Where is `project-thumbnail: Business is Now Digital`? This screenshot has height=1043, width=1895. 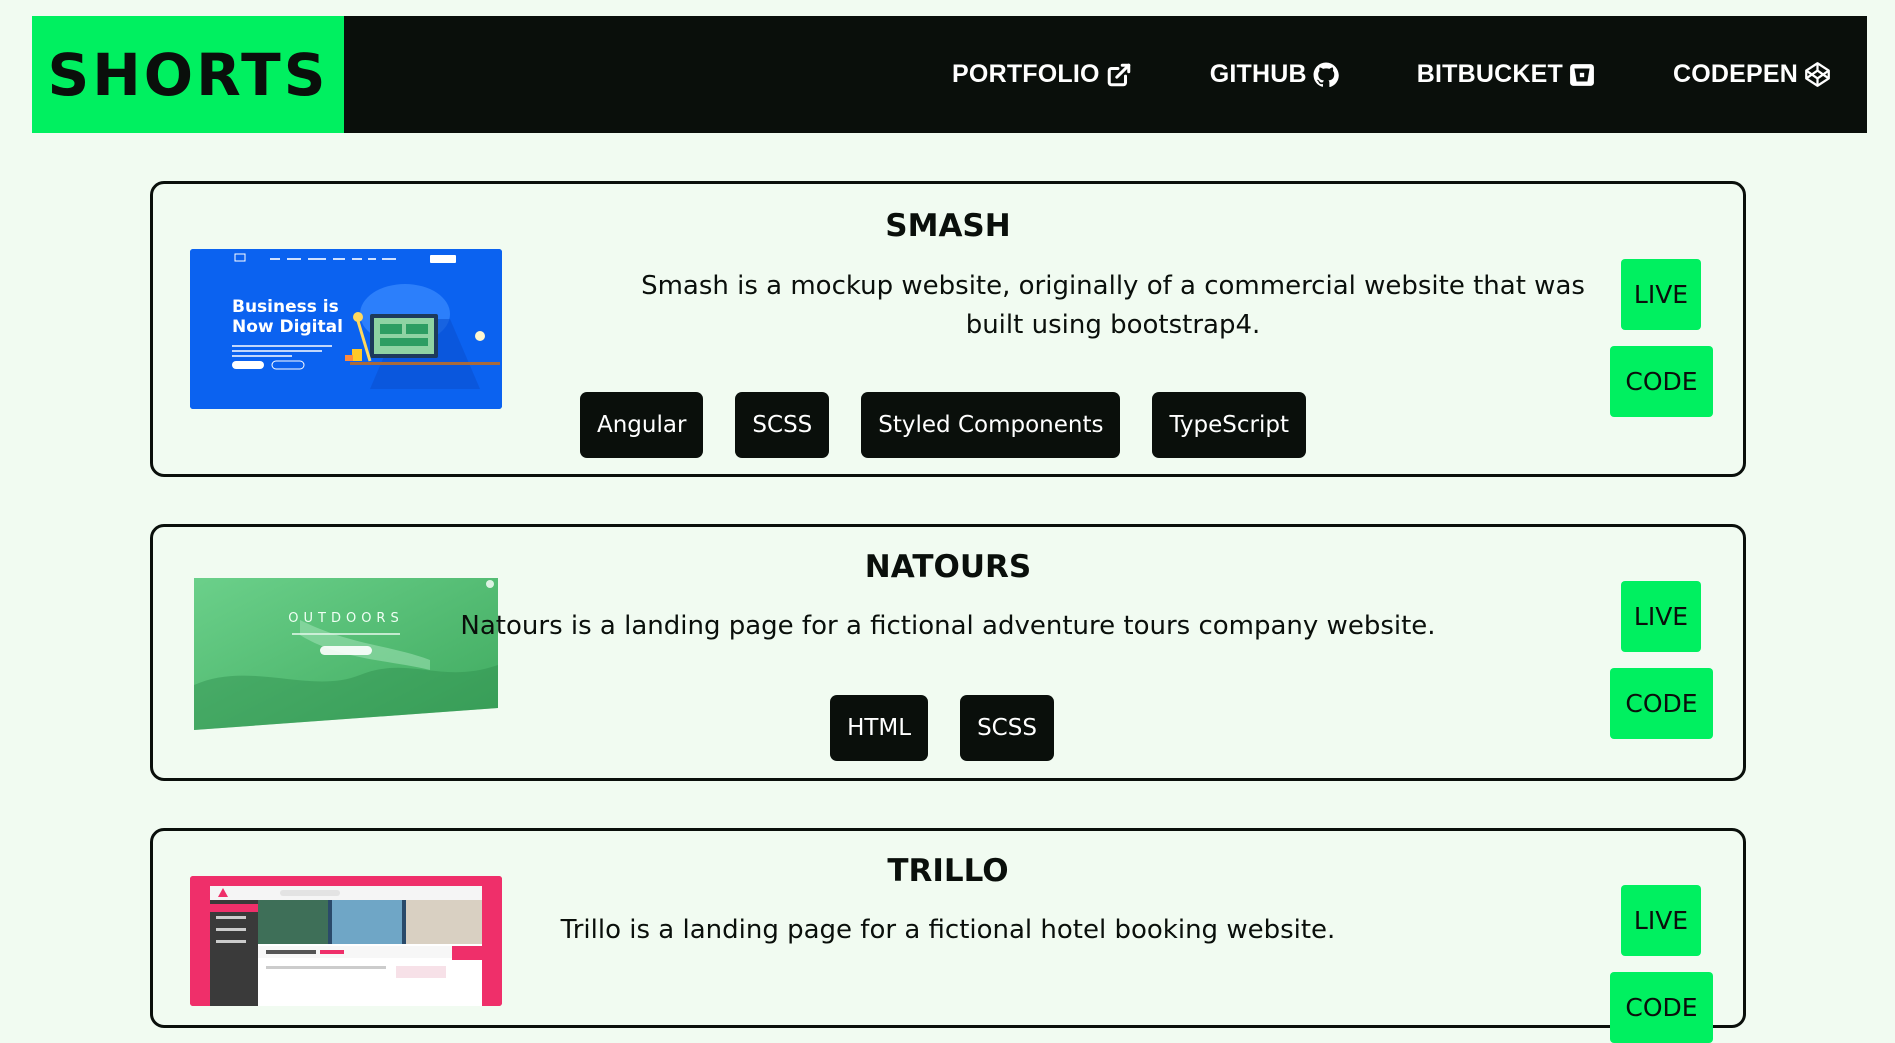 project-thumbnail: Business is Now Digital is located at coordinates (346, 329).